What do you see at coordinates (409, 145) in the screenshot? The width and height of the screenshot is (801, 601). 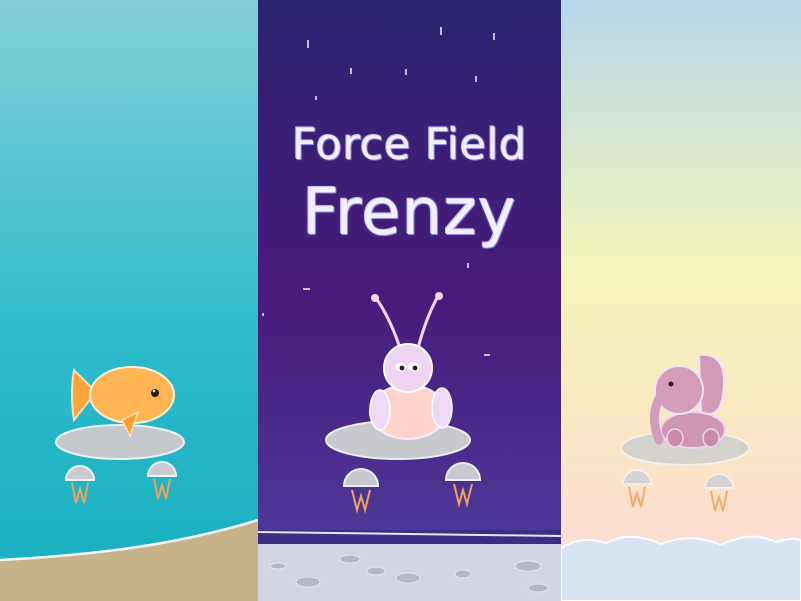 I see `game-title-line-1: Force Field` at bounding box center [409, 145].